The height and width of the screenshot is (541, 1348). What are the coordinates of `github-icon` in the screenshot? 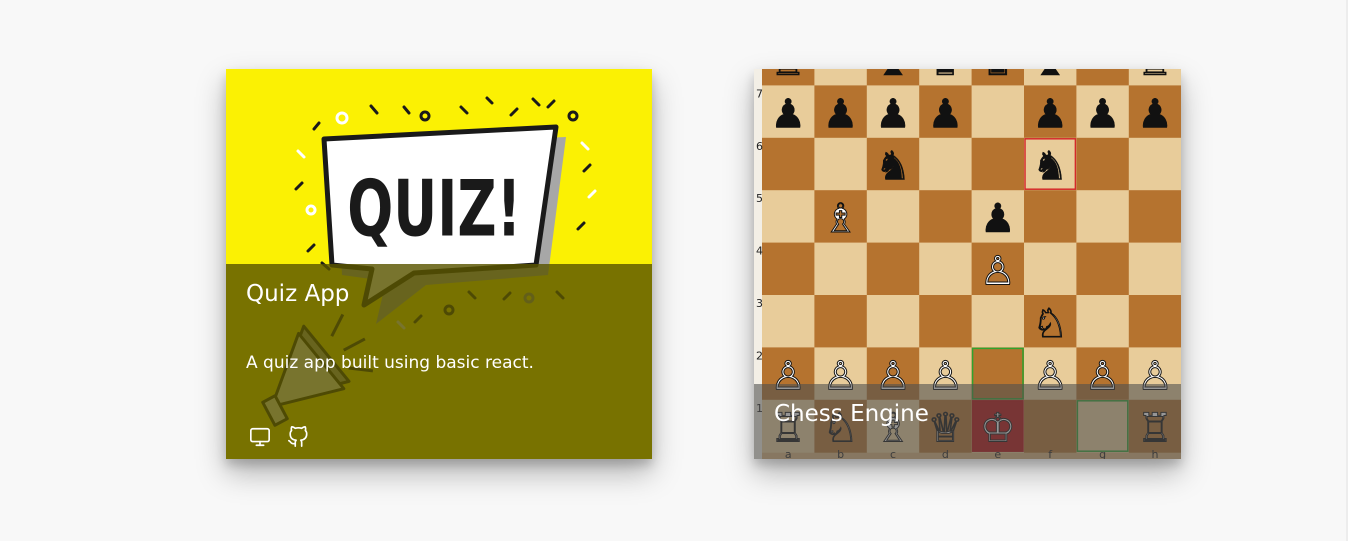 It's located at (298, 437).